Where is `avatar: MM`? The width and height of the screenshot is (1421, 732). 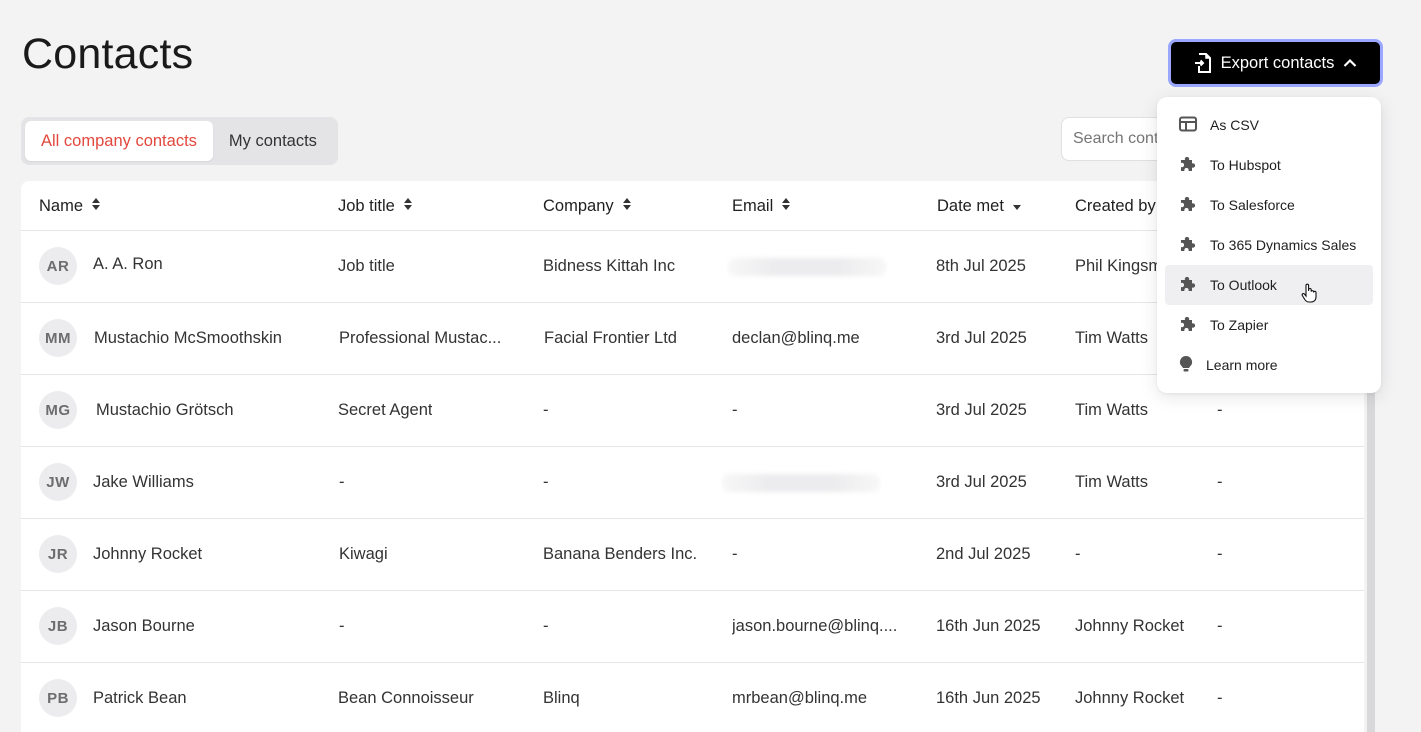 avatar: MM is located at coordinates (58, 338).